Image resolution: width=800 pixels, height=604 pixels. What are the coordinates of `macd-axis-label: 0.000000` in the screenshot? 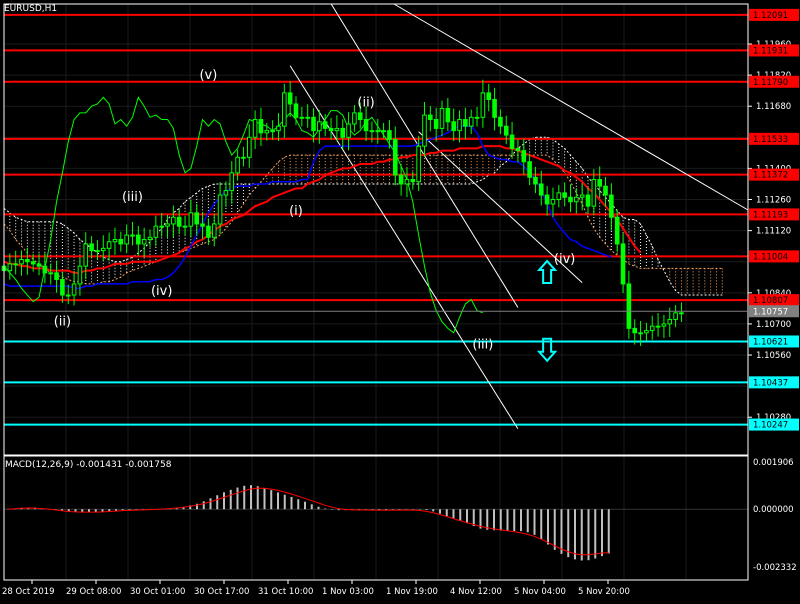 It's located at (773, 510).